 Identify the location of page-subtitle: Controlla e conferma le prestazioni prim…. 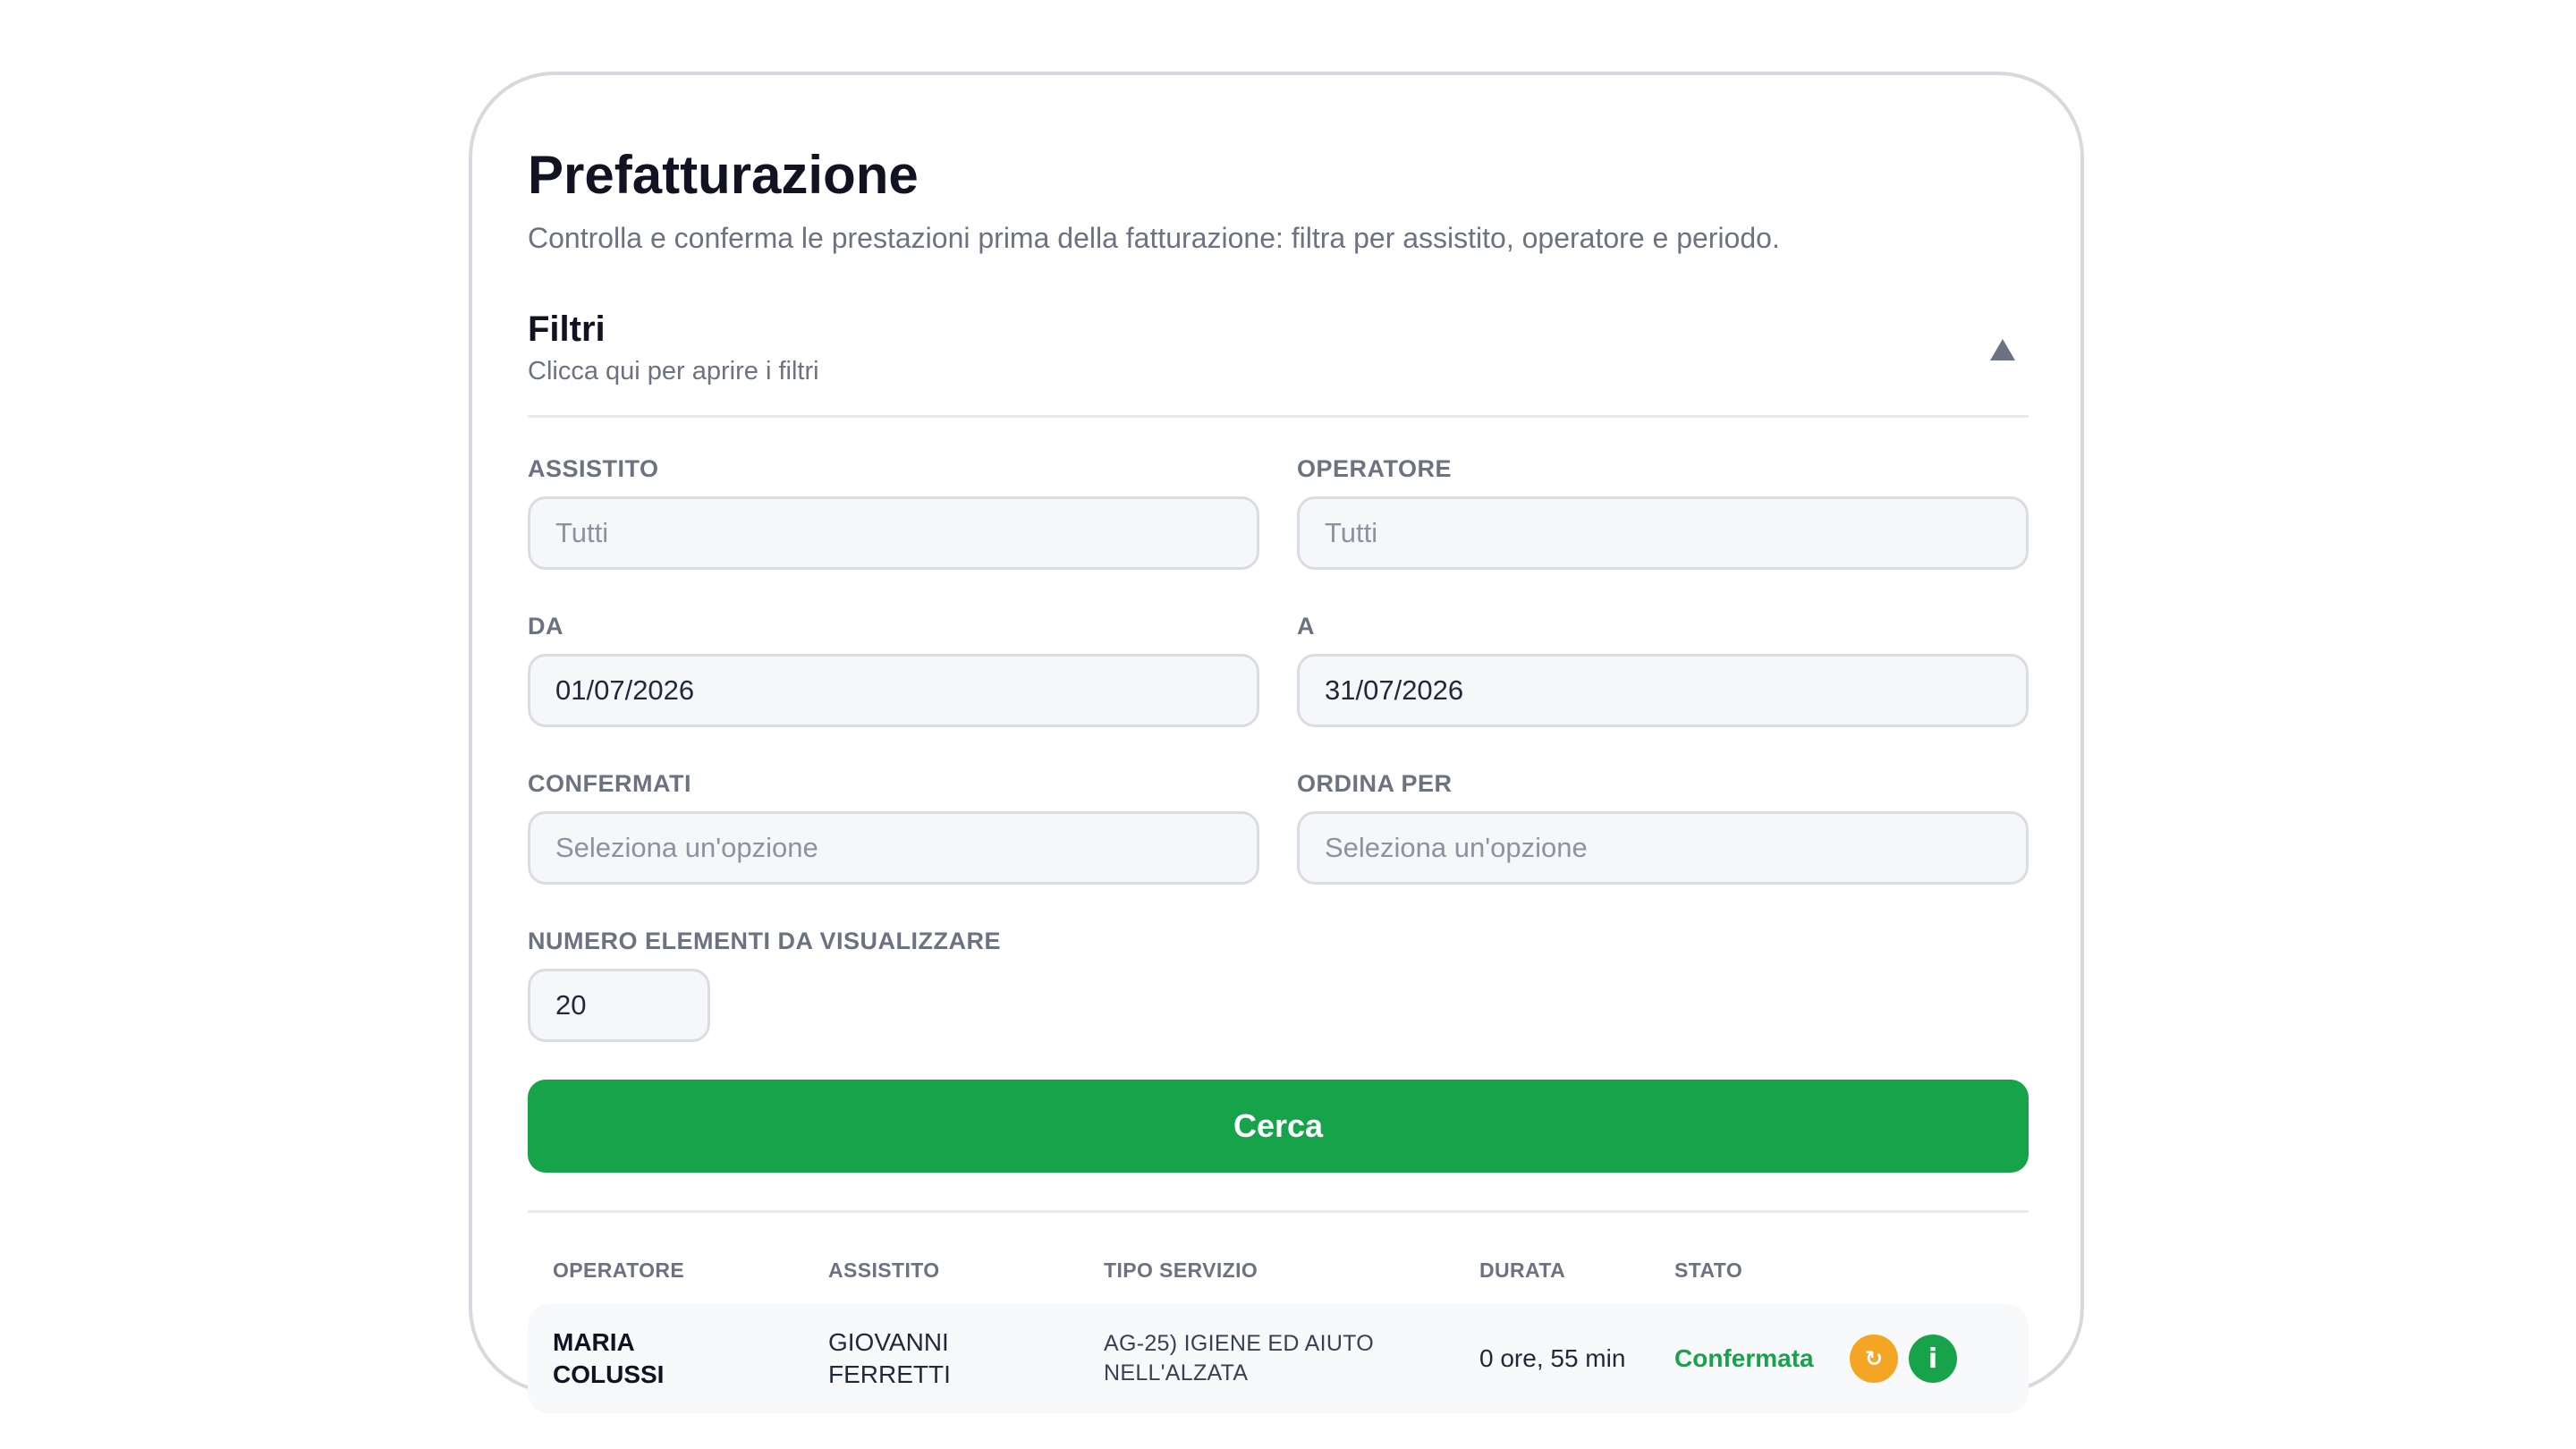
(1154, 238).